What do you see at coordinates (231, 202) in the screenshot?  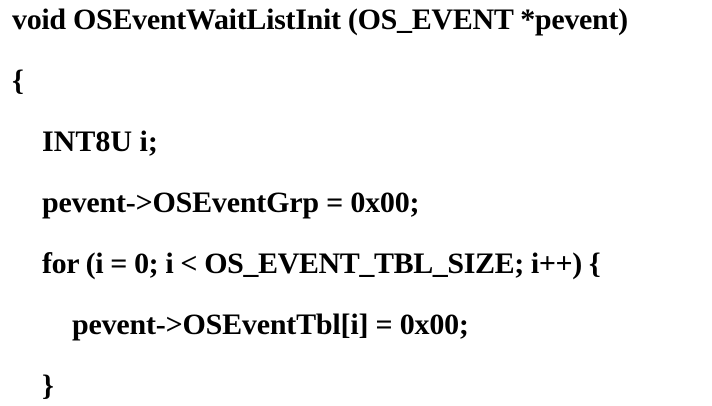 I see `assignment-line: pevent->OSEventGrp = 0x00;` at bounding box center [231, 202].